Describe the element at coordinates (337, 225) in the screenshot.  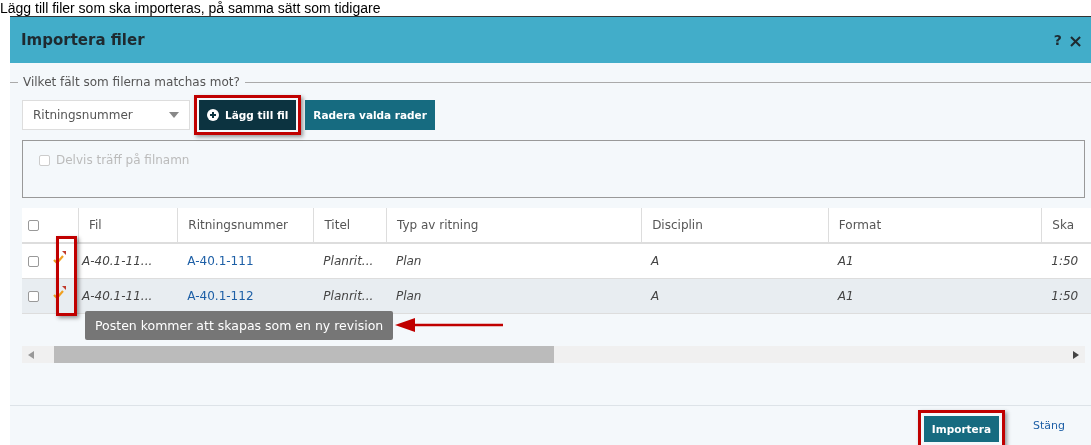
I see `column-header: Titel` at that location.